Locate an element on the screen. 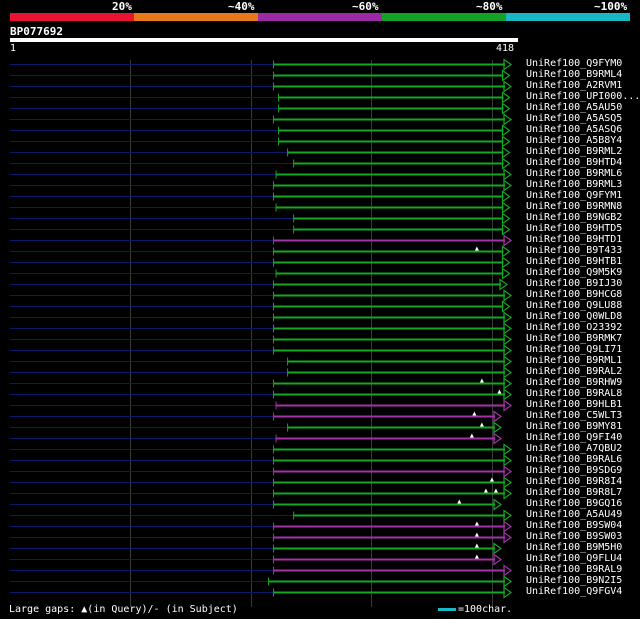 The image size is (640, 619). hit-label: UniRef100_B9RAL6 is located at coordinates (574, 459).